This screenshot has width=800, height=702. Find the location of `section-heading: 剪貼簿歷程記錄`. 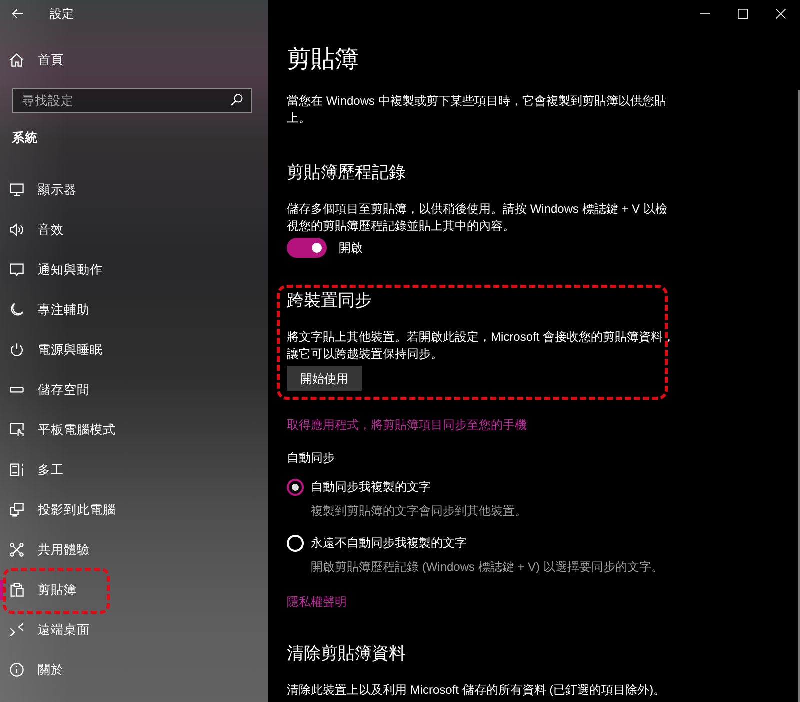

section-heading: 剪貼簿歷程記錄 is located at coordinates (346, 173).